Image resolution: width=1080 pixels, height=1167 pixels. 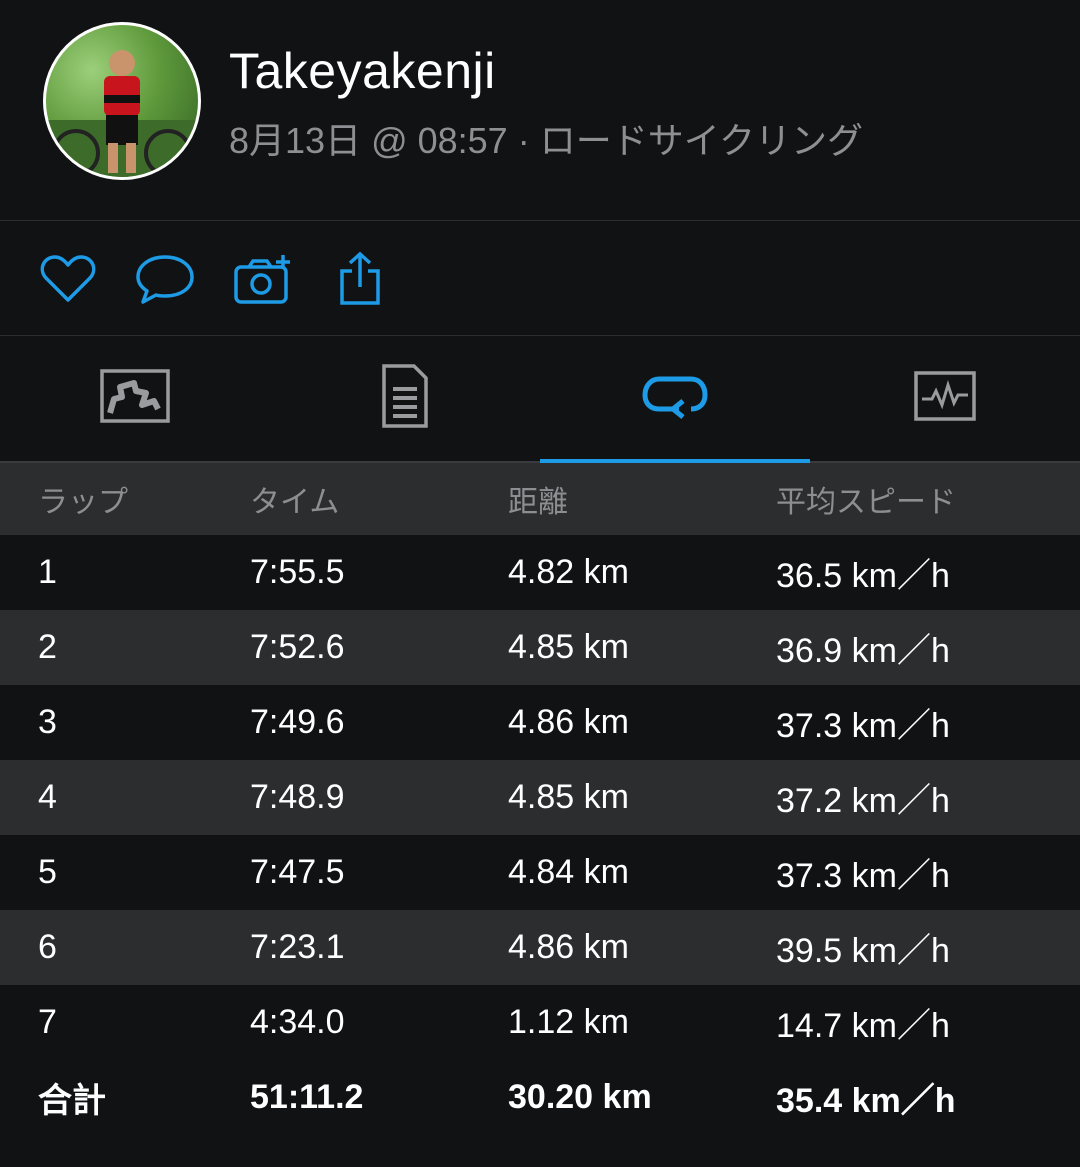 What do you see at coordinates (379, 499) in the screenshot?
I see `column-header-time: タイム` at bounding box center [379, 499].